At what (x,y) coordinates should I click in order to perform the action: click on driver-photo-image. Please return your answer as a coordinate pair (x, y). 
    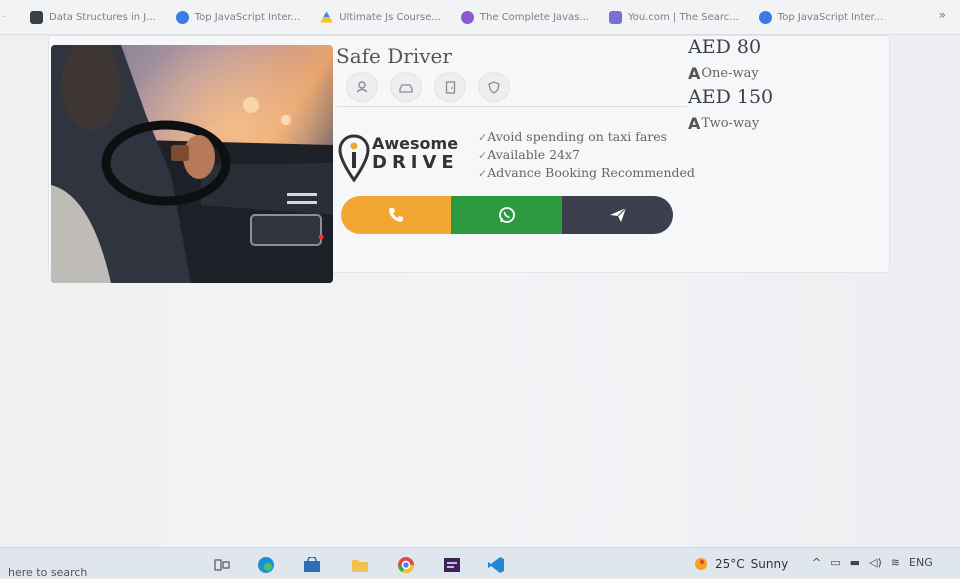
    Looking at the image, I should click on (192, 164).